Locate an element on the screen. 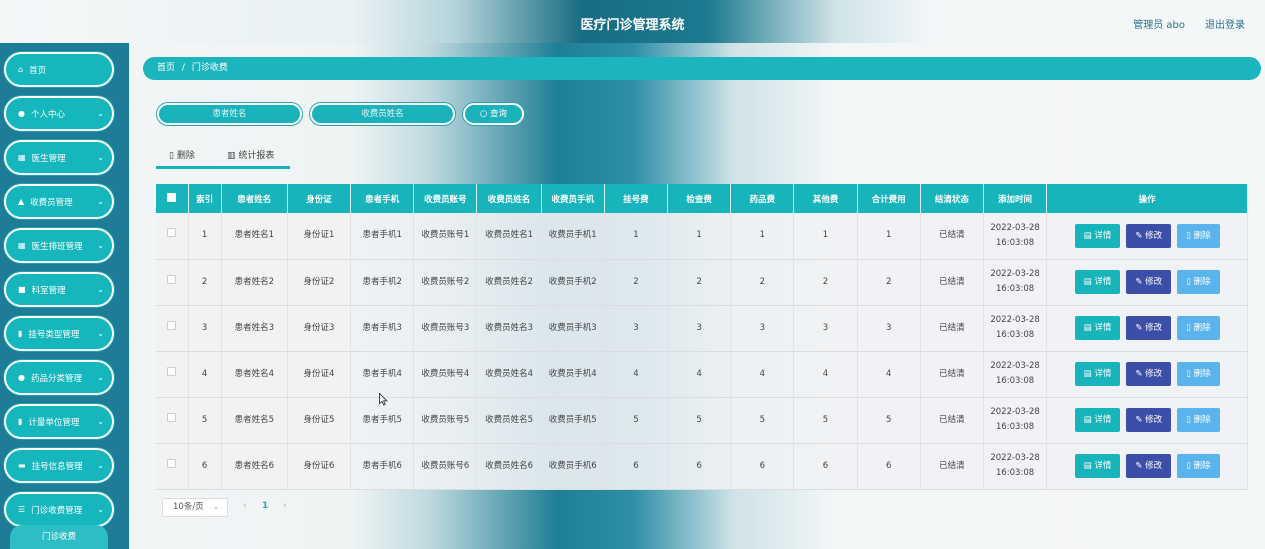  prev-page-button: ‹ is located at coordinates (245, 506).